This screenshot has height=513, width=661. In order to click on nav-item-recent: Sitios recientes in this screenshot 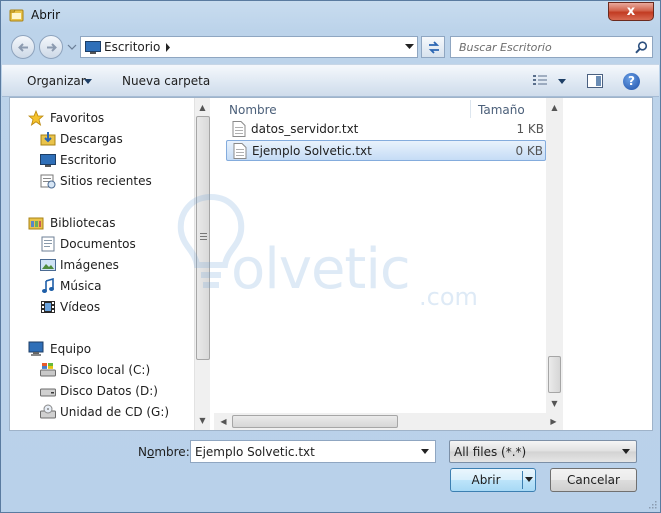, I will do `click(102, 181)`.